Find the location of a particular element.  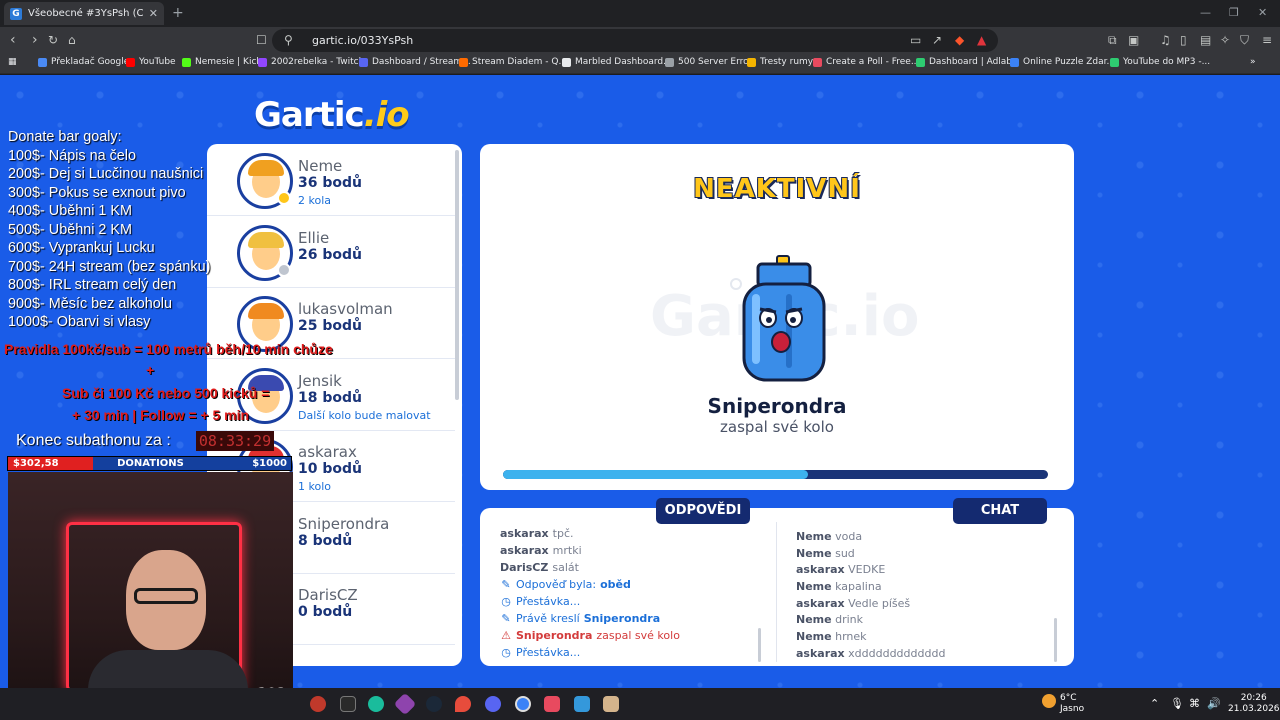

answer-highlight: oběd is located at coordinates (615, 584).